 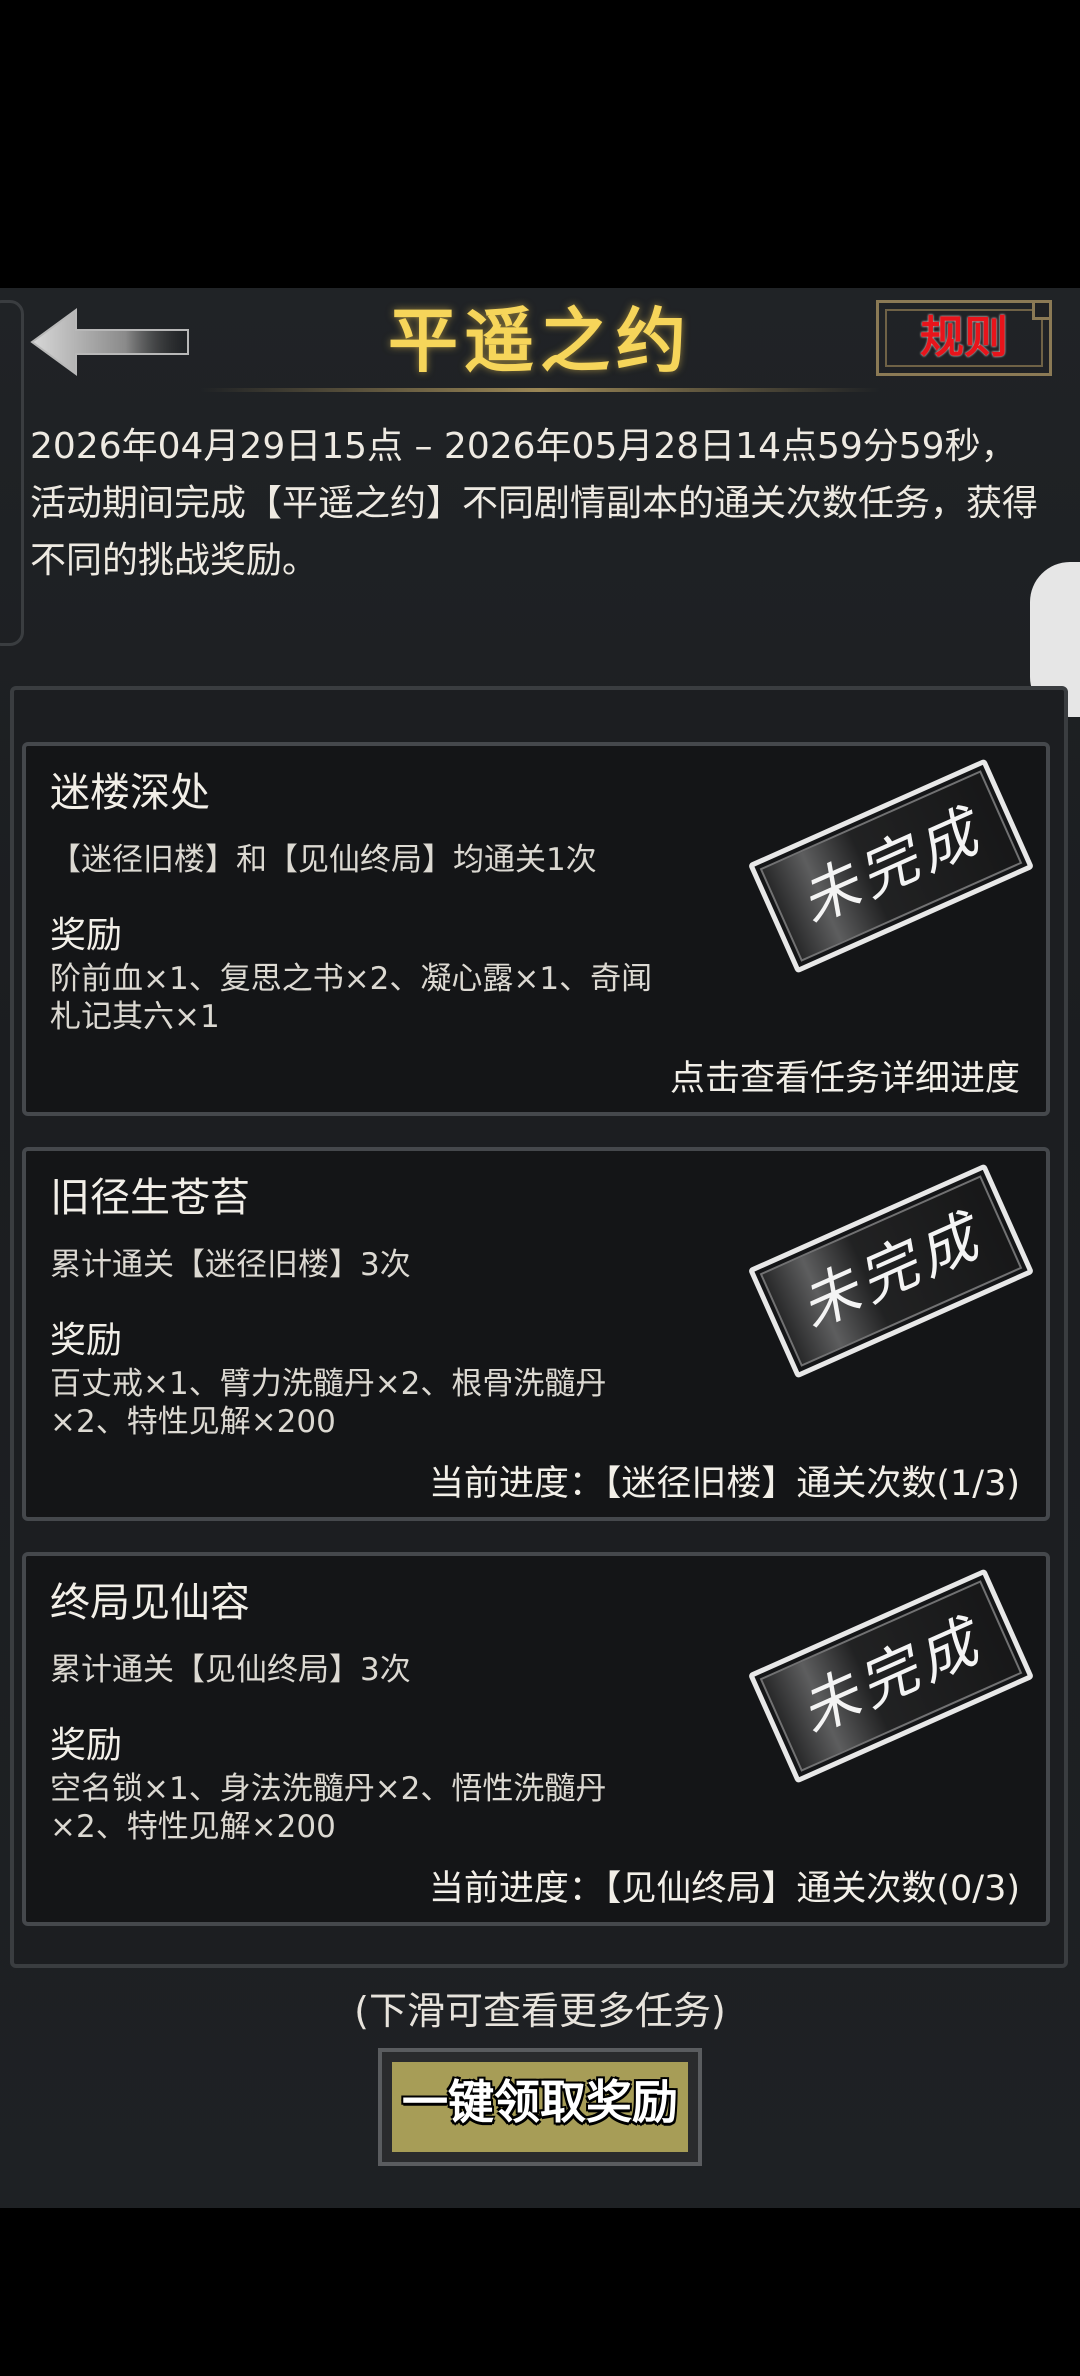 I want to click on reward-list: 空名锁×1、身法洗髓丹×2、悟性洗髓丹×2、特性见解×200, so click(x=328, y=1808).